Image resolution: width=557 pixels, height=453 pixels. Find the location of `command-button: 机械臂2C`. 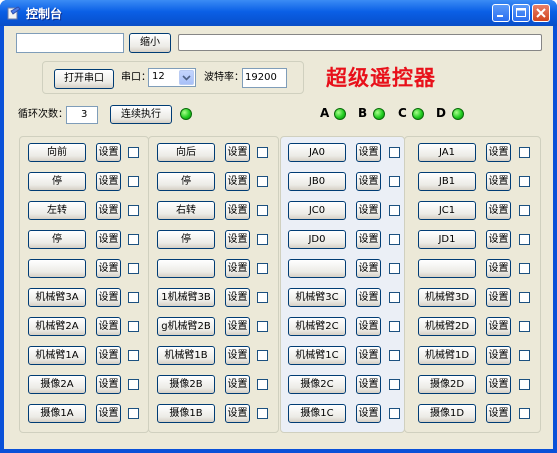

command-button: 机械臂2C is located at coordinates (317, 326).